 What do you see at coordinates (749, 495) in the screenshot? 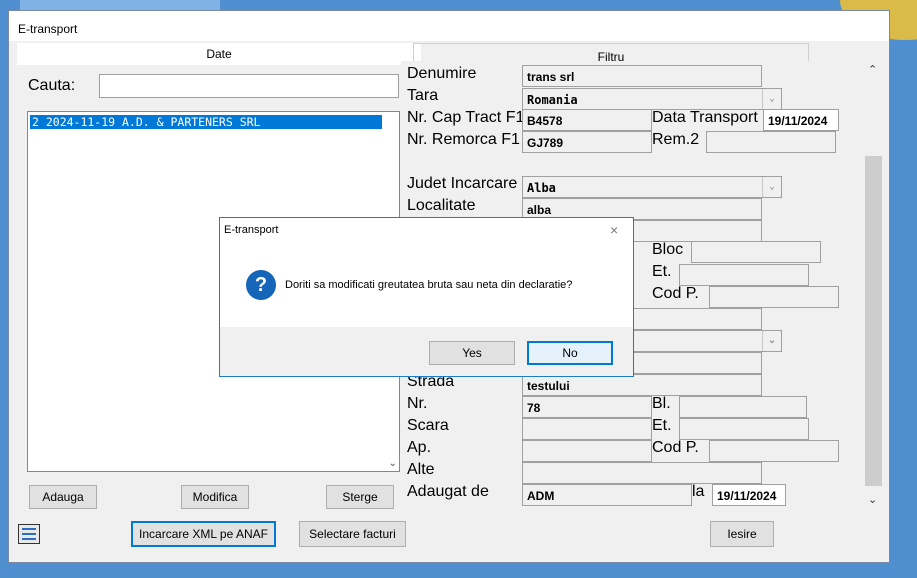
I see `la-field: 19/11/2024` at bounding box center [749, 495].